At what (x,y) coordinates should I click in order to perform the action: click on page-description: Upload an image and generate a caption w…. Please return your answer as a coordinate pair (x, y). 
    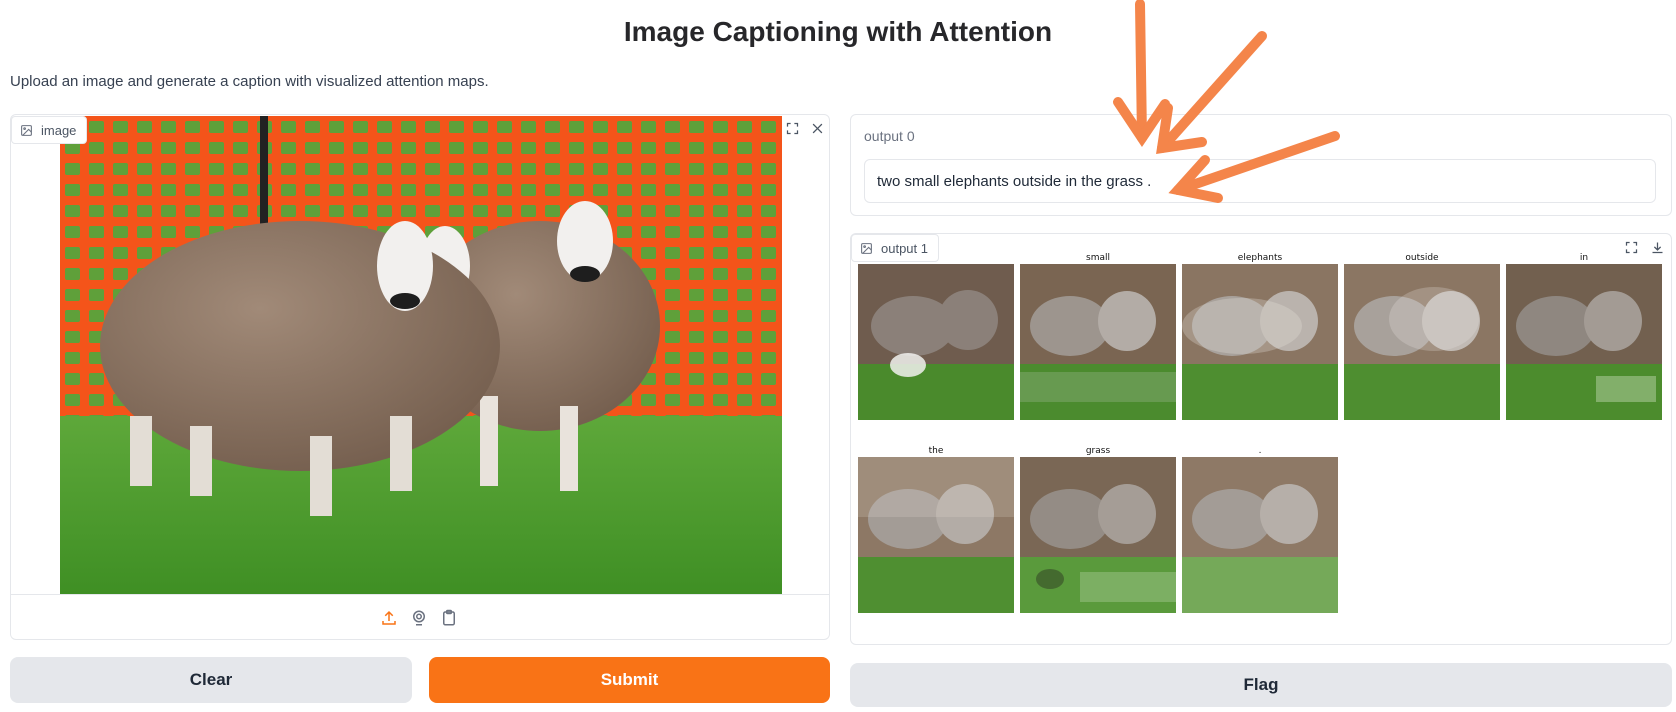
    Looking at the image, I should click on (249, 81).